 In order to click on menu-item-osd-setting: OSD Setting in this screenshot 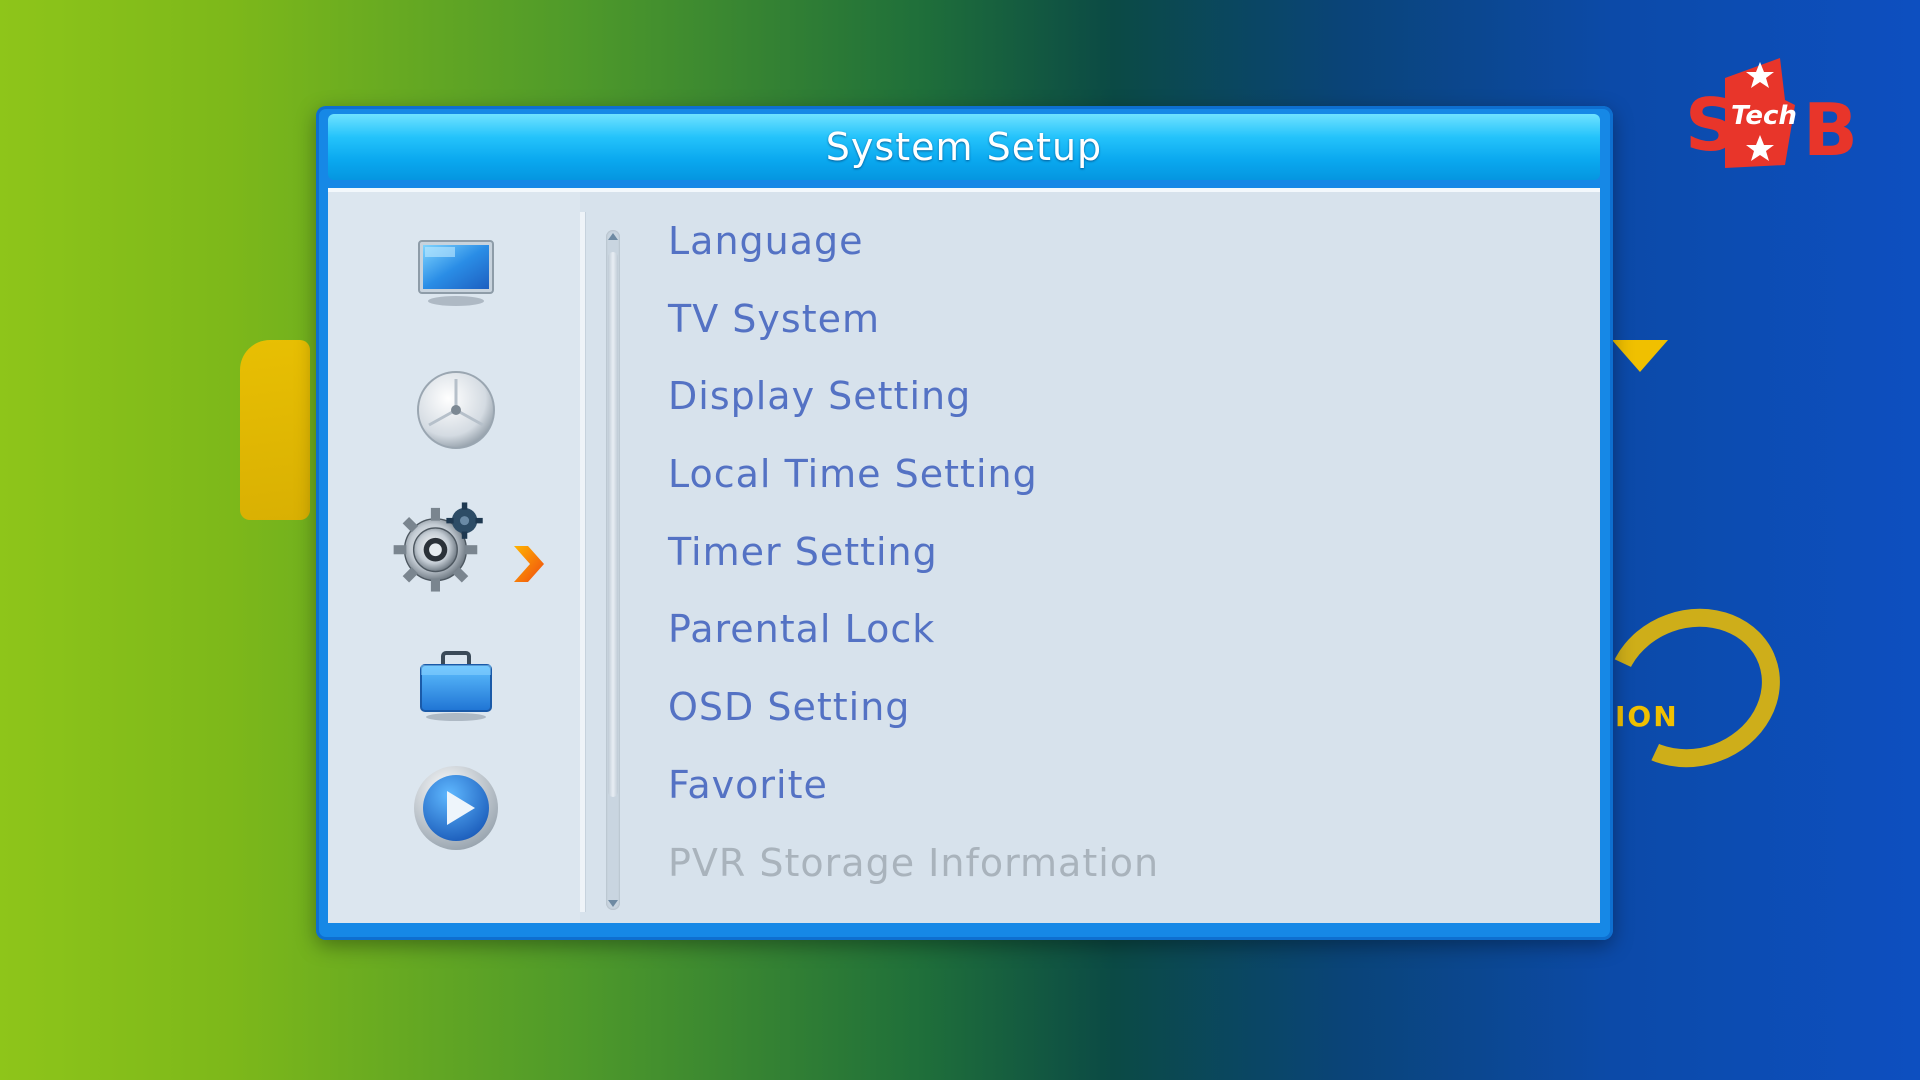, I will do `click(1118, 711)`.